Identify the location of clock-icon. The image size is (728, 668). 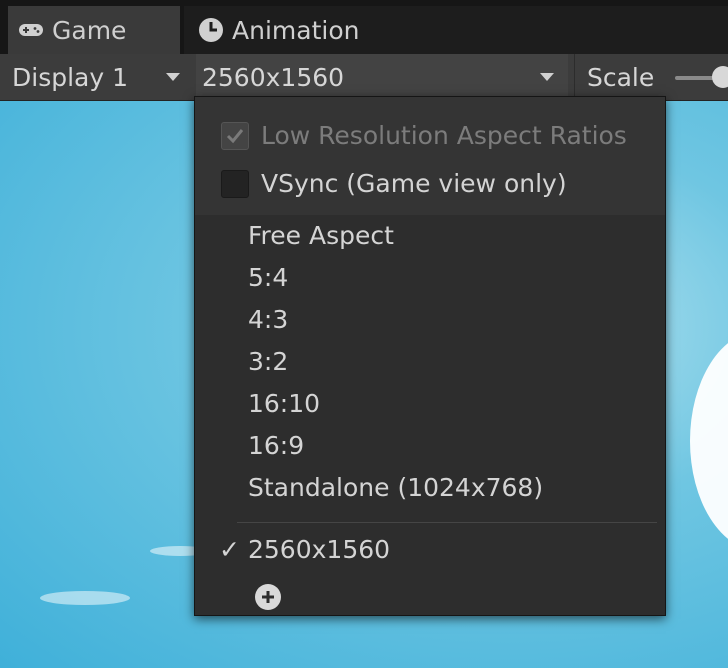
(211, 30).